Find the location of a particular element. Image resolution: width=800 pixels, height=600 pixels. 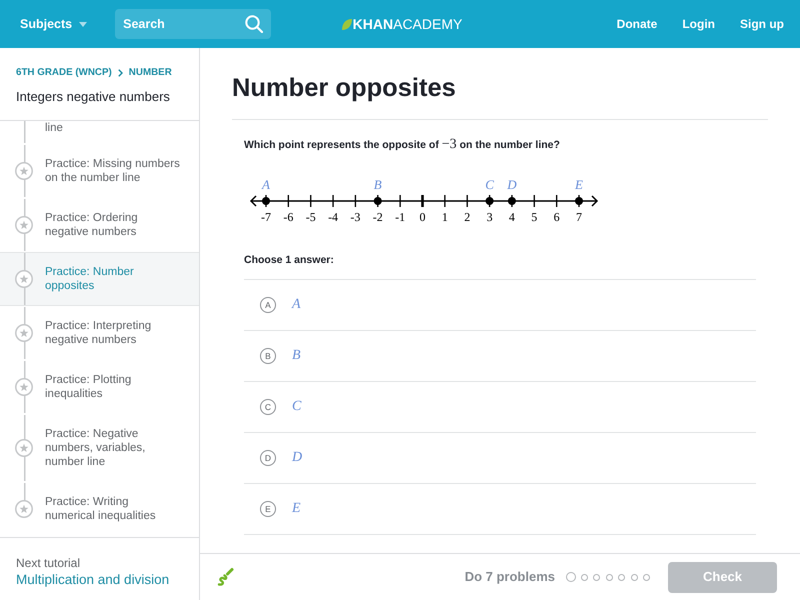

answer-choice: C C is located at coordinates (500, 407).